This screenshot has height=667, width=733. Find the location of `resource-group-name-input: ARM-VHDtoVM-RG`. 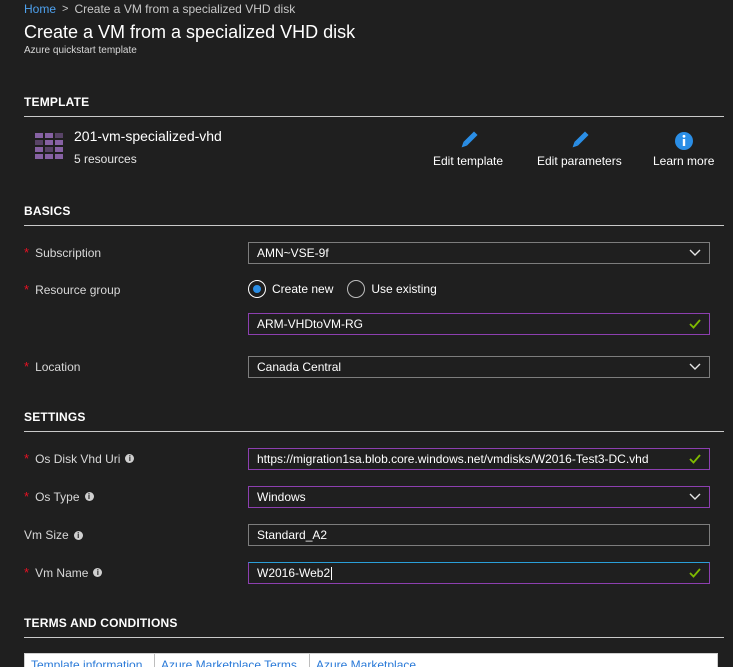

resource-group-name-input: ARM-VHDtoVM-RG is located at coordinates (479, 324).